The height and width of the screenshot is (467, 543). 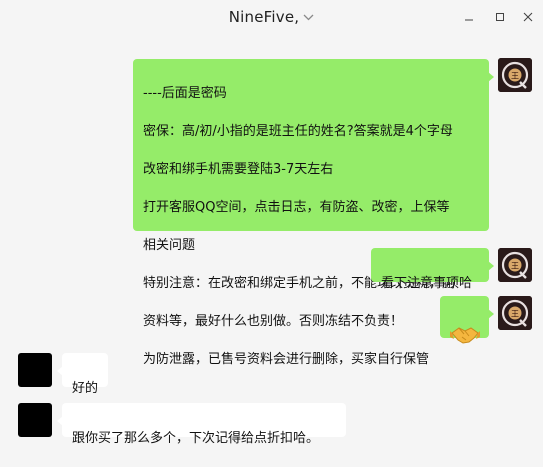 I want to click on handshake-emoji, so click(x=465, y=335).